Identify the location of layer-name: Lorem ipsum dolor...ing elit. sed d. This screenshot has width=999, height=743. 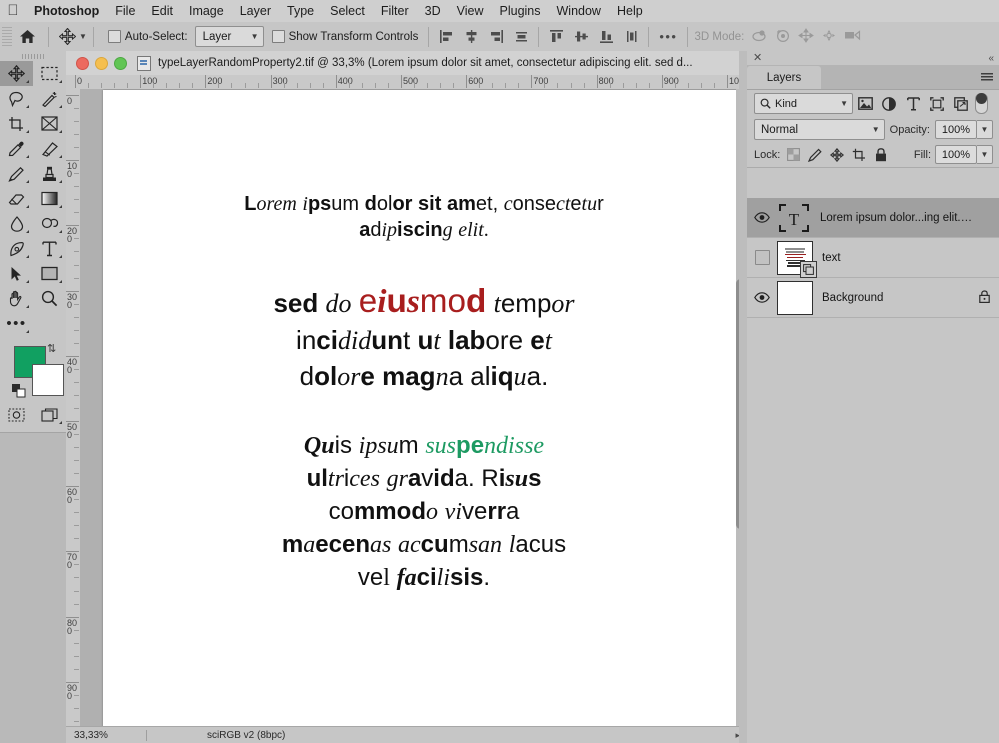
(897, 218).